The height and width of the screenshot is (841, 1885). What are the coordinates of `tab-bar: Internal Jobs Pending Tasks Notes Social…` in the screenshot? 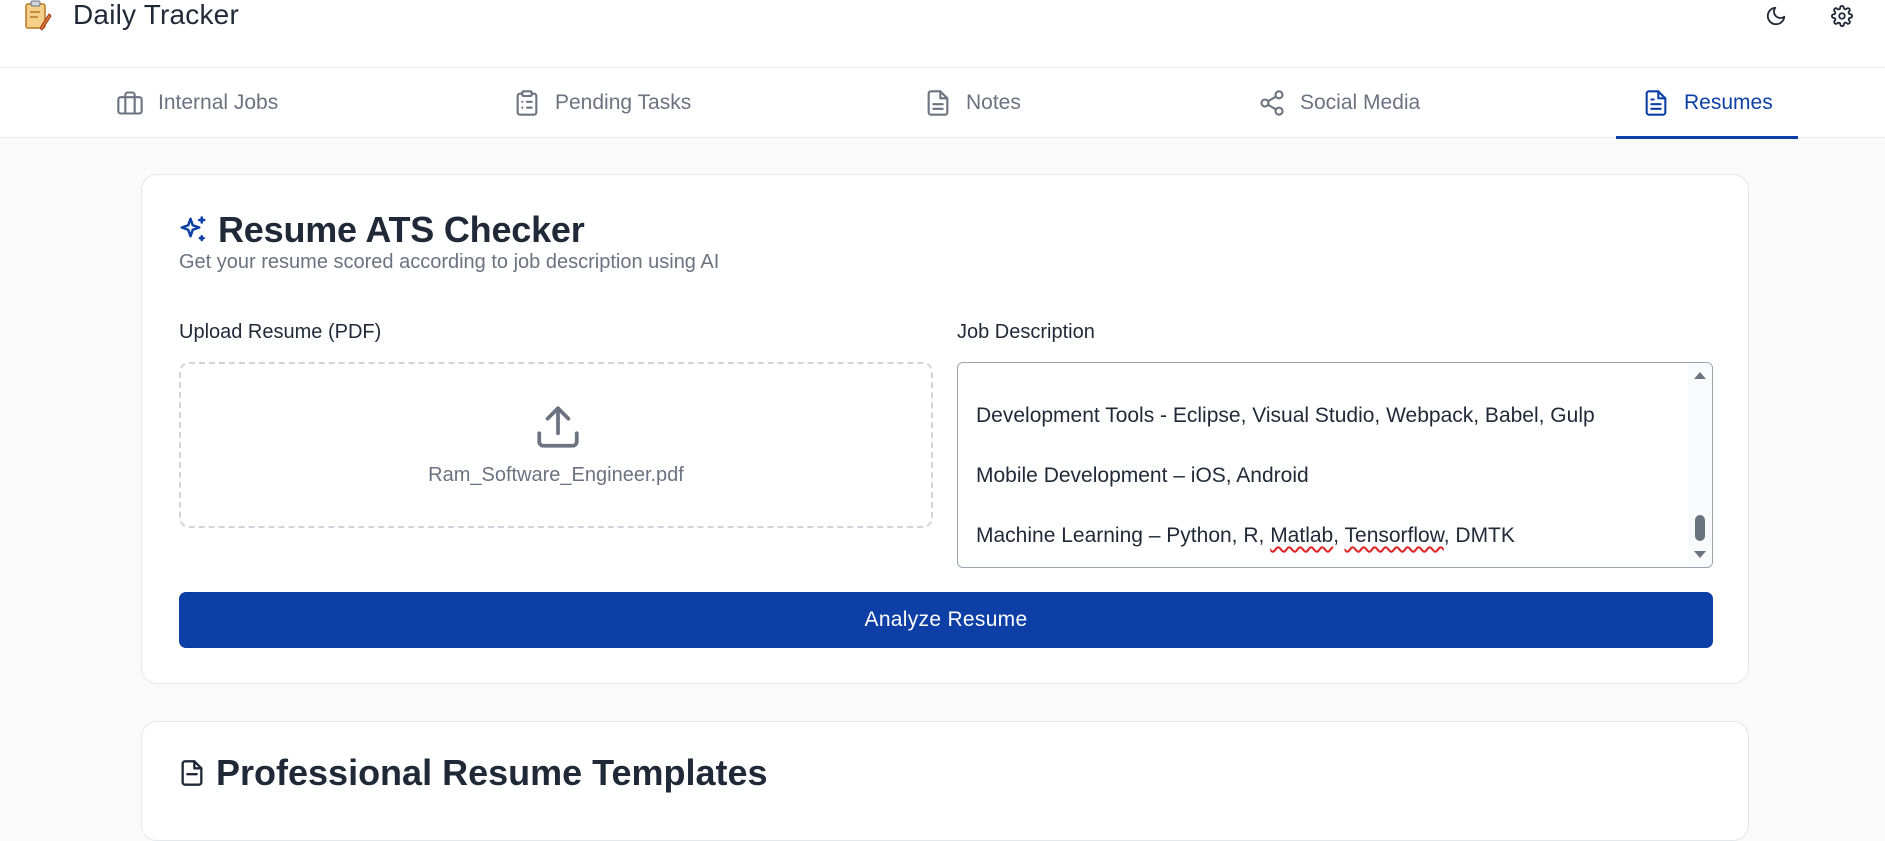 It's located at (942, 103).